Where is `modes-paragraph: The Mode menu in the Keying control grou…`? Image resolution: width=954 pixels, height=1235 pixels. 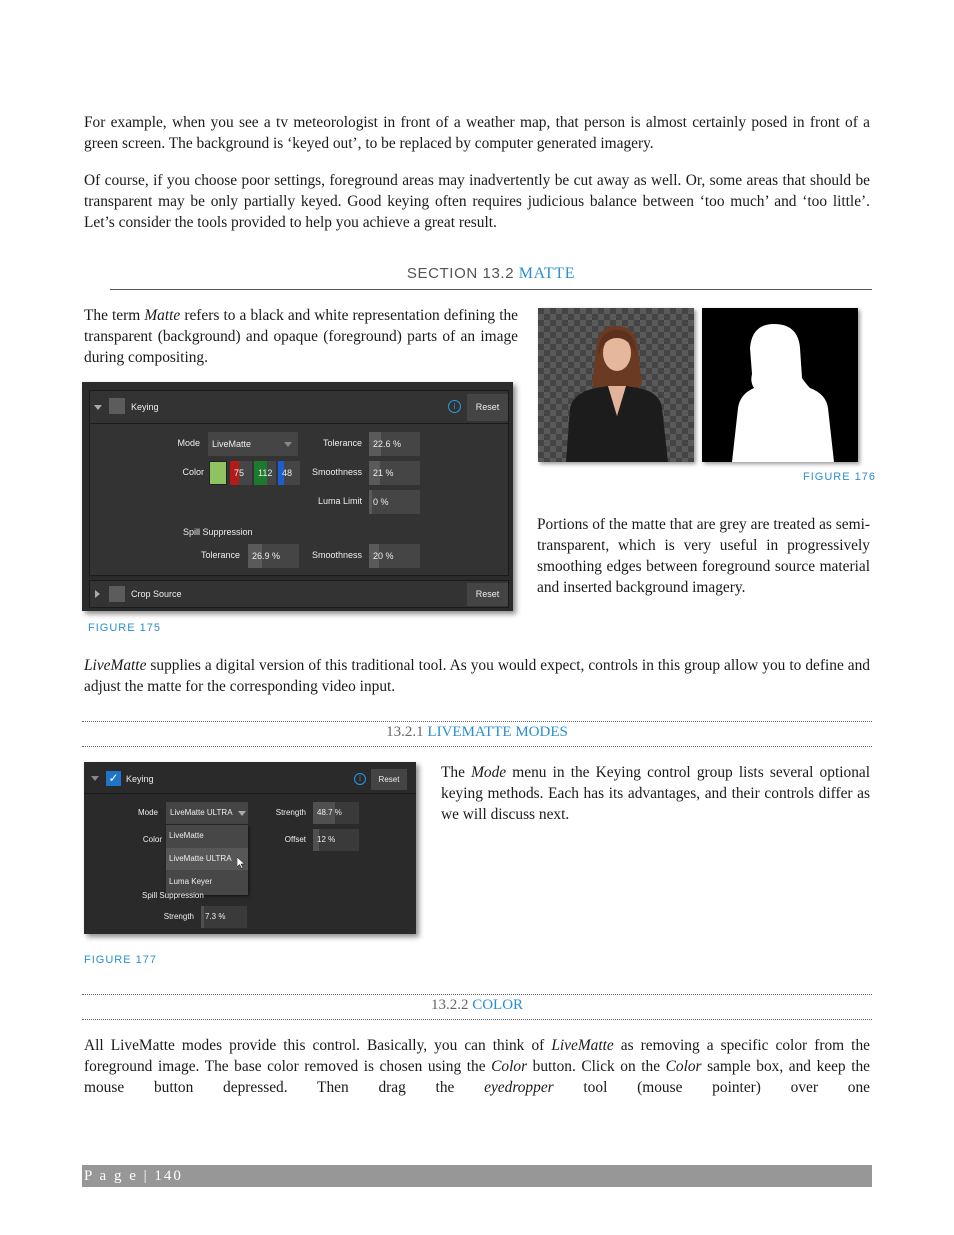
modes-paragraph: The Mode menu in the Keying control grou… is located at coordinates (655, 793).